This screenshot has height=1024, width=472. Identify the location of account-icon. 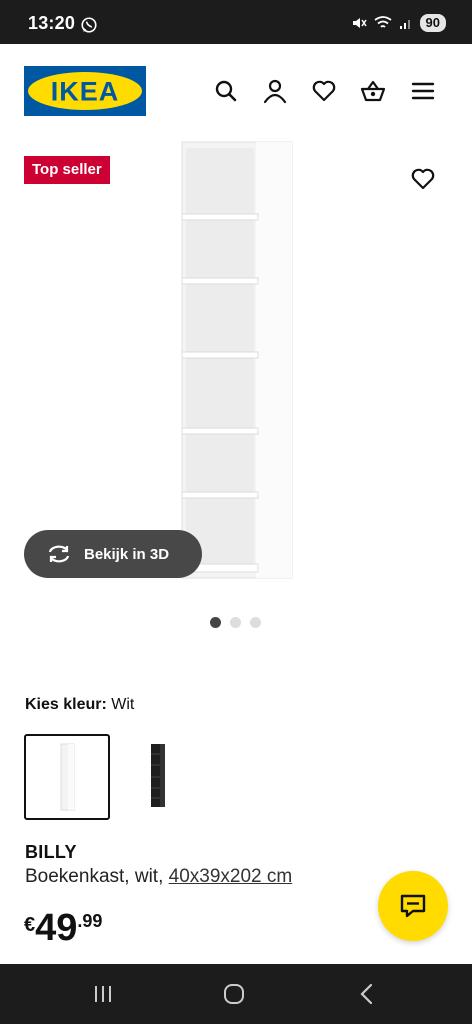
(275, 91).